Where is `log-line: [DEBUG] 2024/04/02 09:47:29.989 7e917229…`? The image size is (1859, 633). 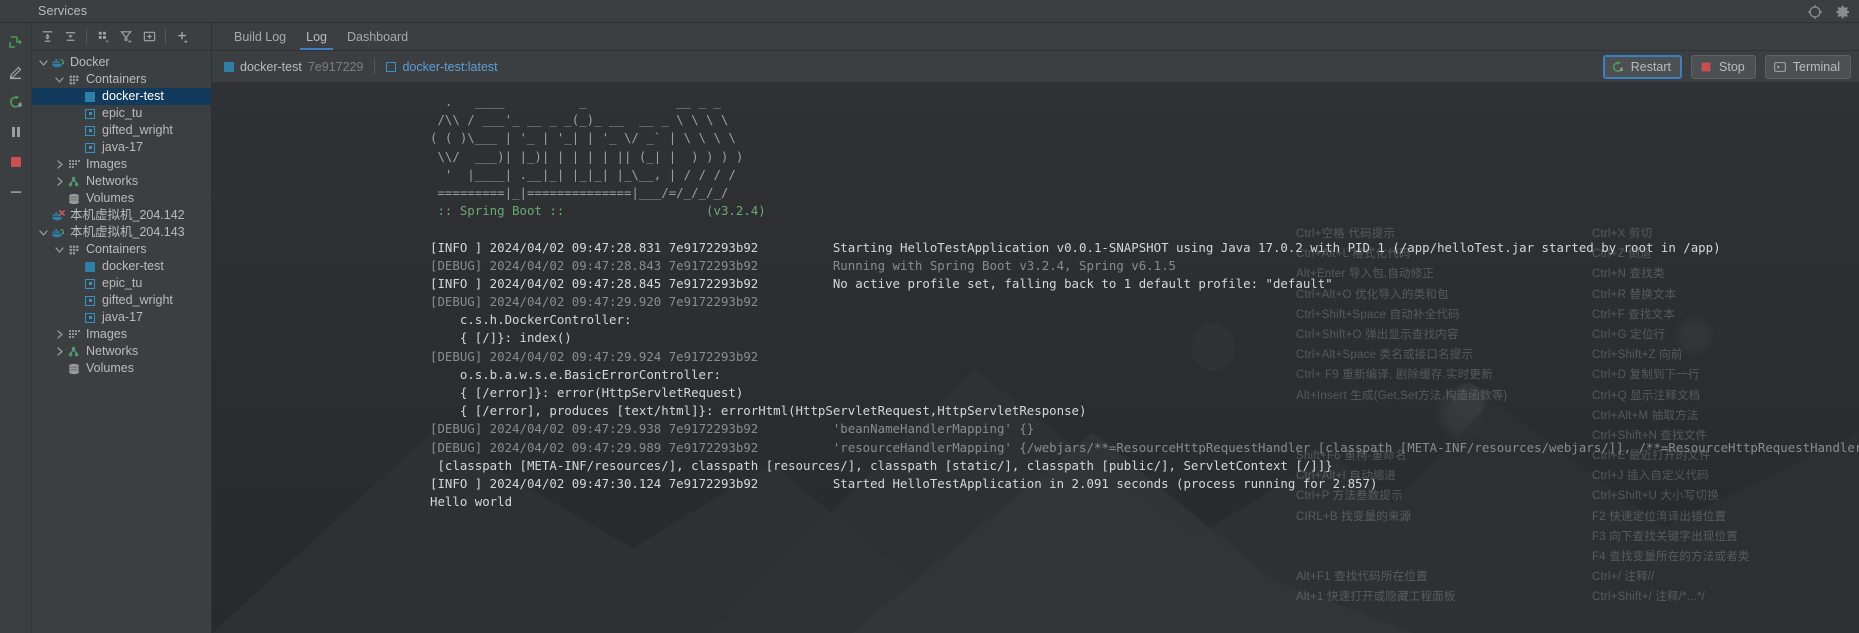 log-line: [DEBUG] 2024/04/02 09:47:29.989 7e917229… is located at coordinates (1144, 448).